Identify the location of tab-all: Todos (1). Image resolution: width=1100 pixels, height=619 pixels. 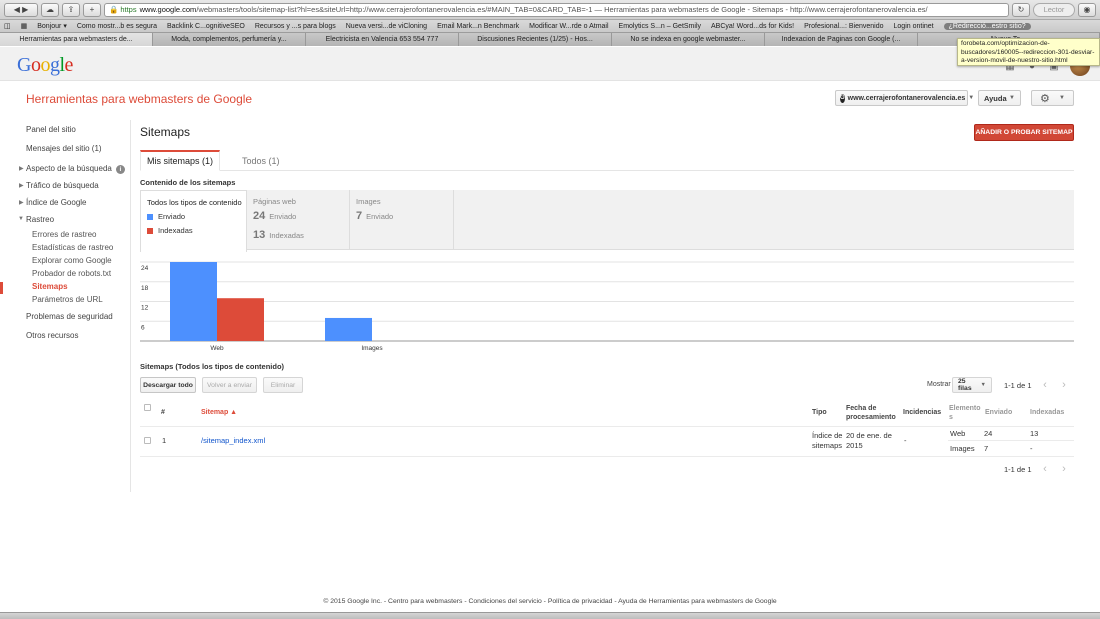
(261, 160).